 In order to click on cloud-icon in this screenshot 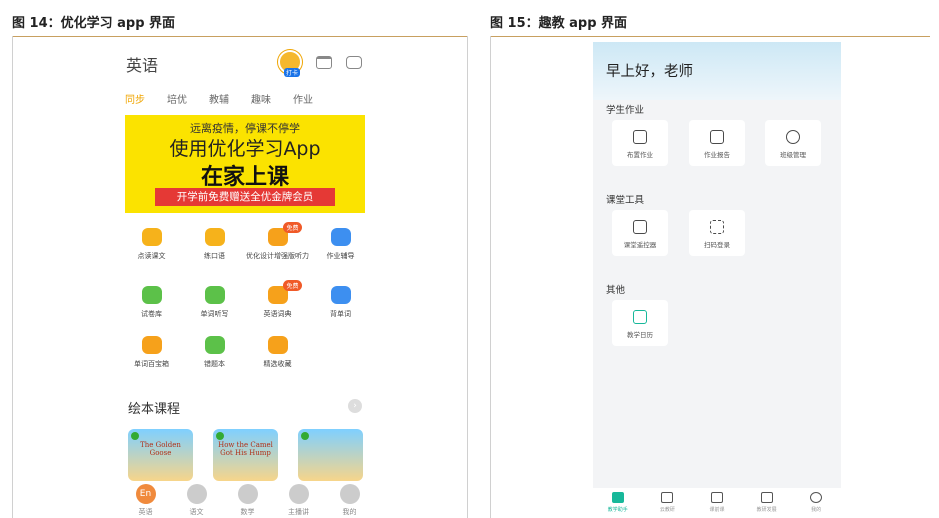, I will do `click(667, 497)`.